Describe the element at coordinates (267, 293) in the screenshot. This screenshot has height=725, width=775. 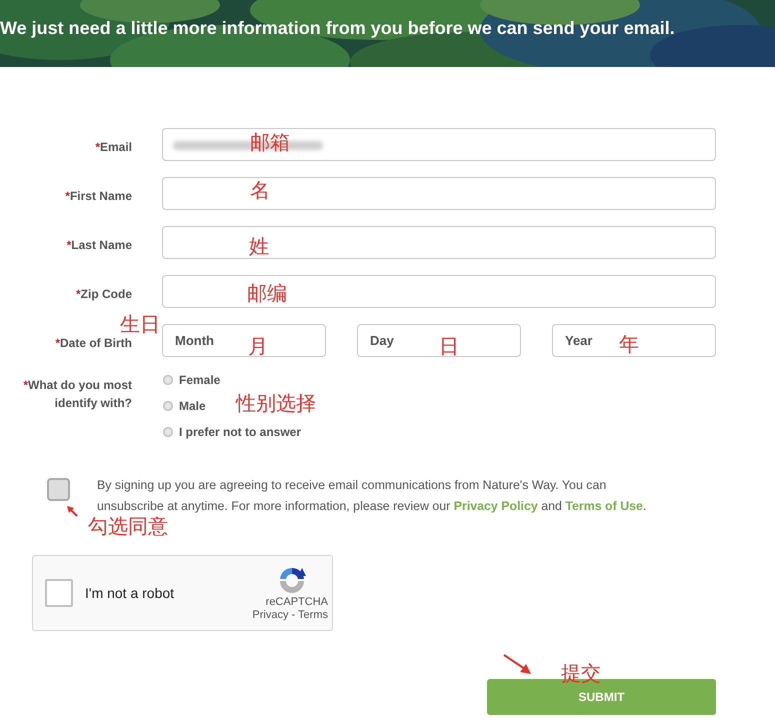
I see `annotation-text: 邮编` at that location.